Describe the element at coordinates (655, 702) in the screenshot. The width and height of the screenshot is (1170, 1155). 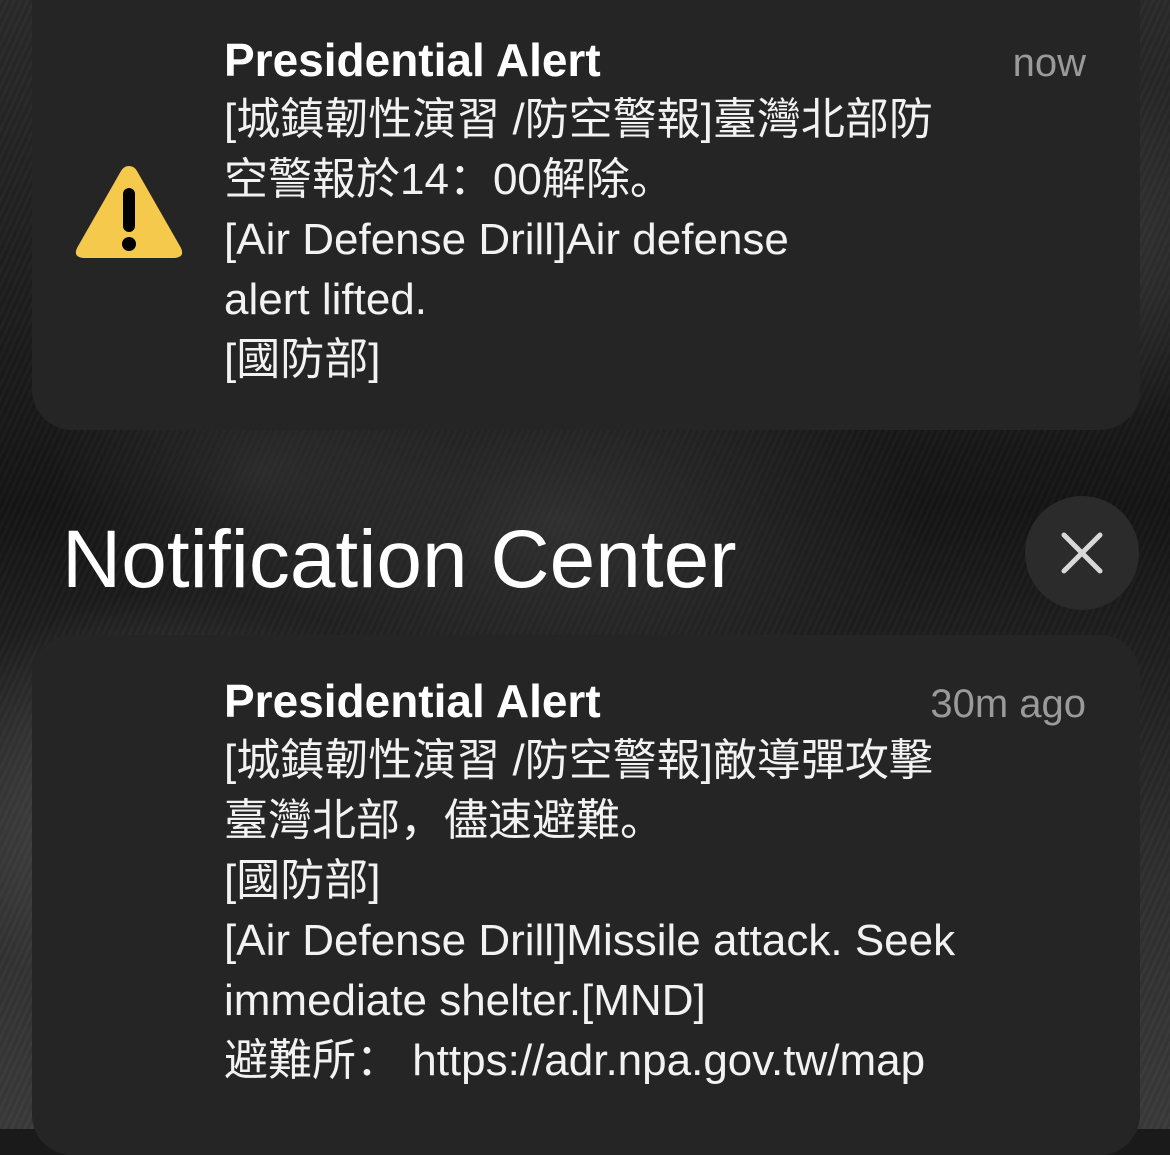
I see `notification-header: Presidential Alert 30m ago` at that location.